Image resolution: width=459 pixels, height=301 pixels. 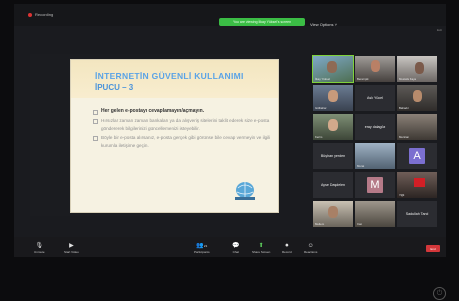 I want to click on microphone-muted-icon: 🎙, so click(x=39, y=246).